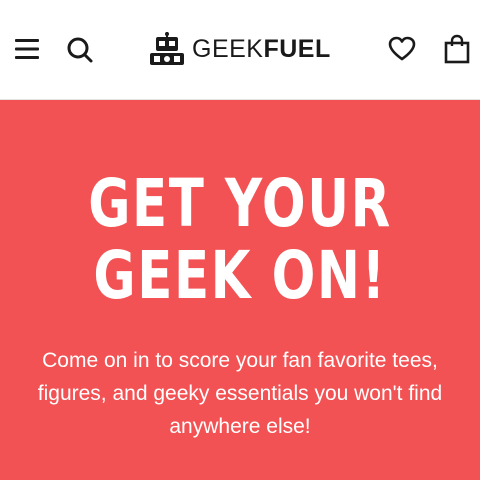  Describe the element at coordinates (27, 49) in the screenshot. I see `hamburger-menu-icon` at that location.